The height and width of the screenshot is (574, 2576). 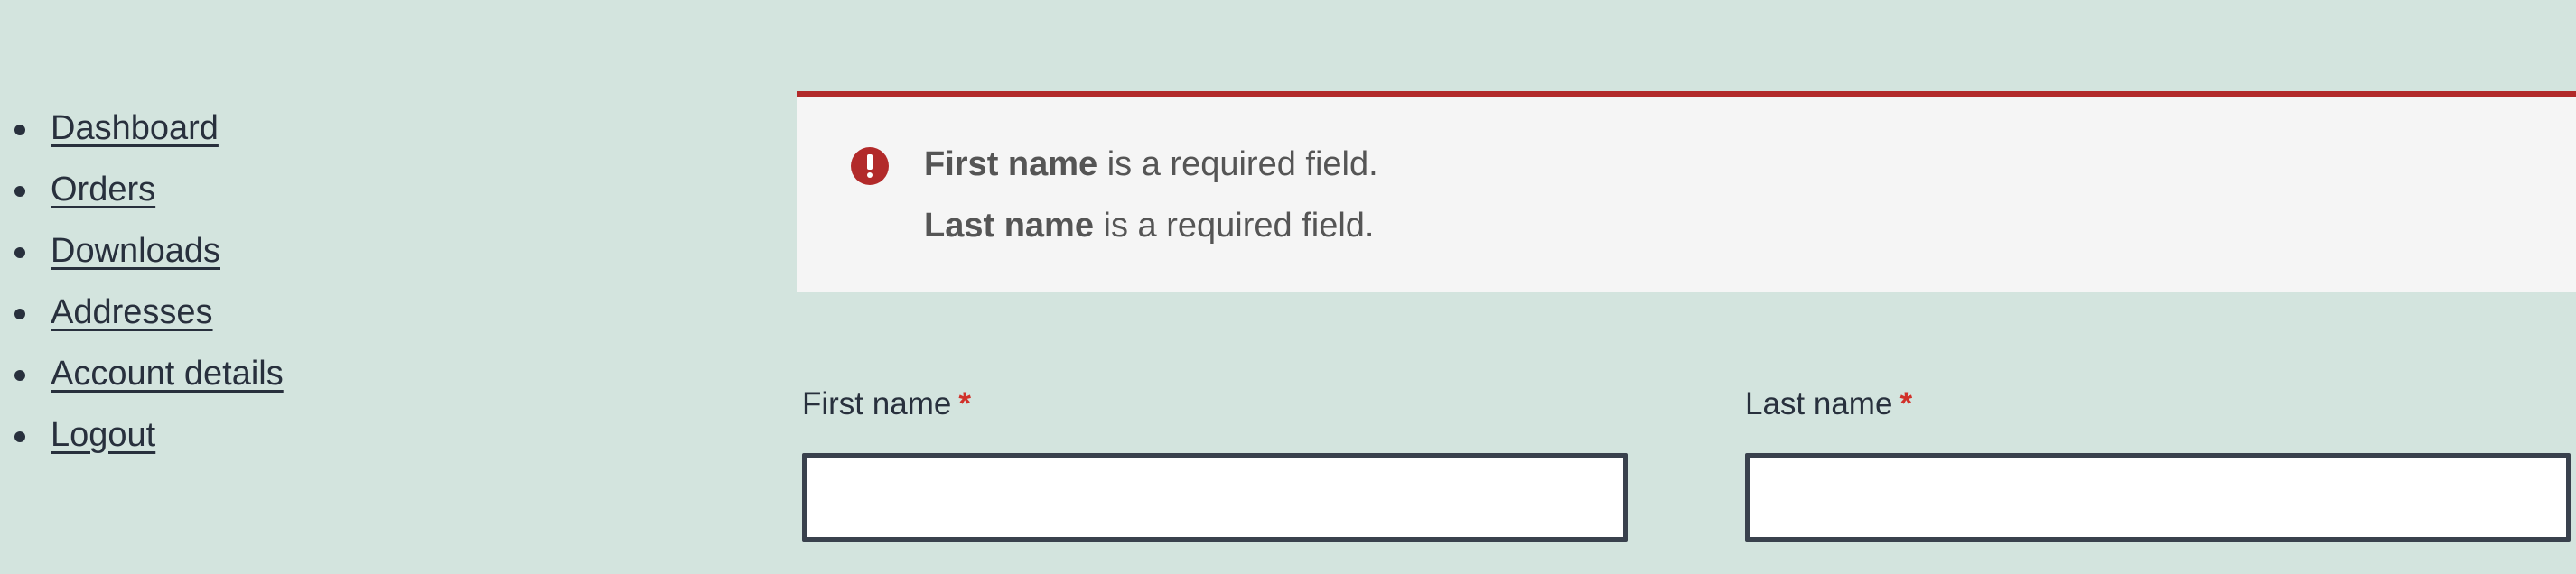 What do you see at coordinates (2158, 404) in the screenshot?
I see `last-name-label: Last name *` at bounding box center [2158, 404].